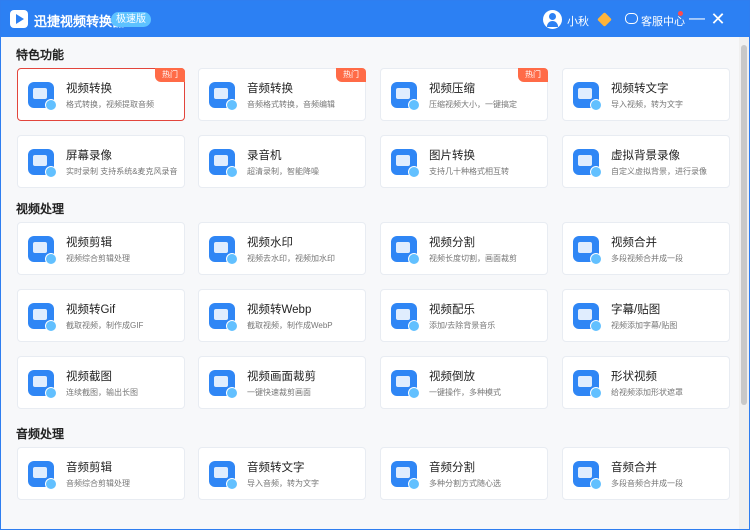  I want to click on feature-card: 视频转换 格式转换，视频提取音频 热门, so click(101, 94).